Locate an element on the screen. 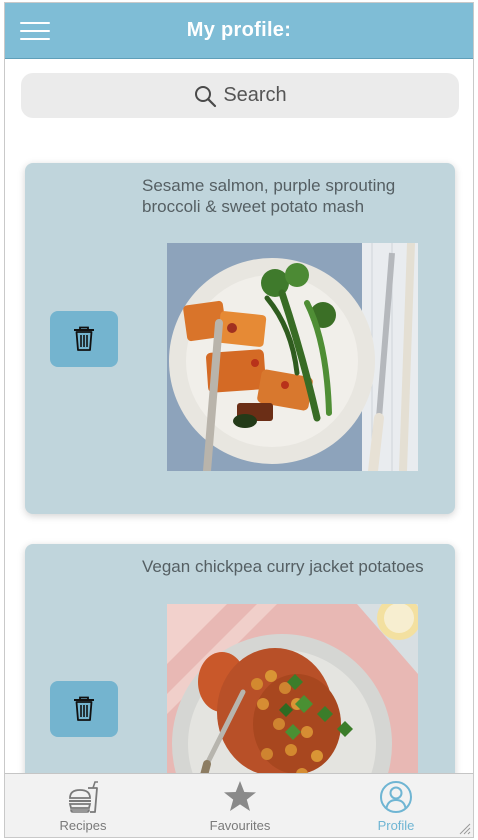 The height and width of the screenshot is (840, 478). tab-favourites: Favourites is located at coordinates (240, 805).